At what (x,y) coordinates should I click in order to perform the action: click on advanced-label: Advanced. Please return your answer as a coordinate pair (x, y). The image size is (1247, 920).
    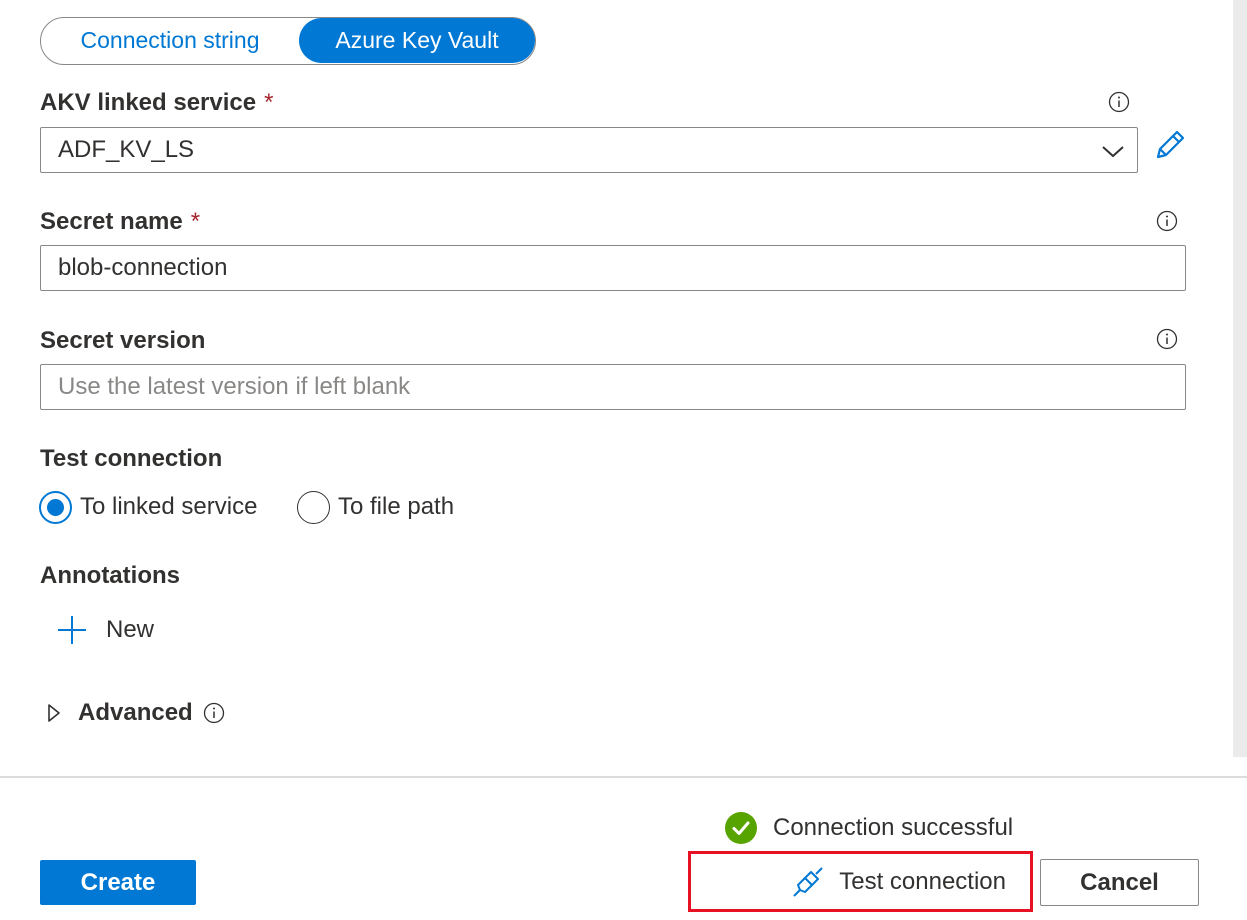
    Looking at the image, I should click on (135, 712).